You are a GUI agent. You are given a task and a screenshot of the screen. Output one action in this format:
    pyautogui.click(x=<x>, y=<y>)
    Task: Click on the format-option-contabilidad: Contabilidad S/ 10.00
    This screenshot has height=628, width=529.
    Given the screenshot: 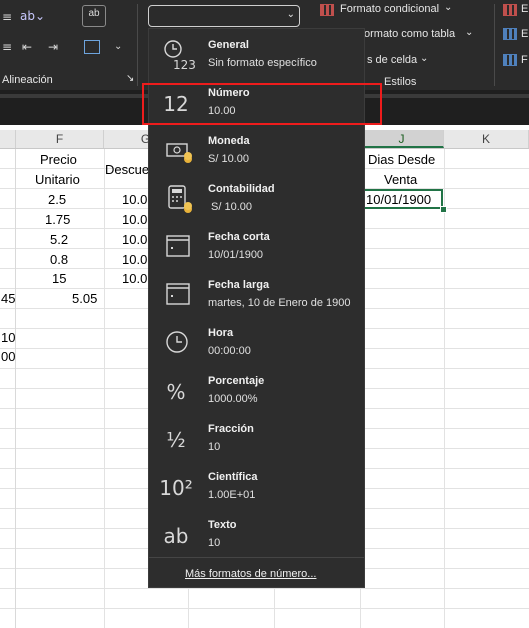 What is the action you would take?
    pyautogui.click(x=256, y=199)
    